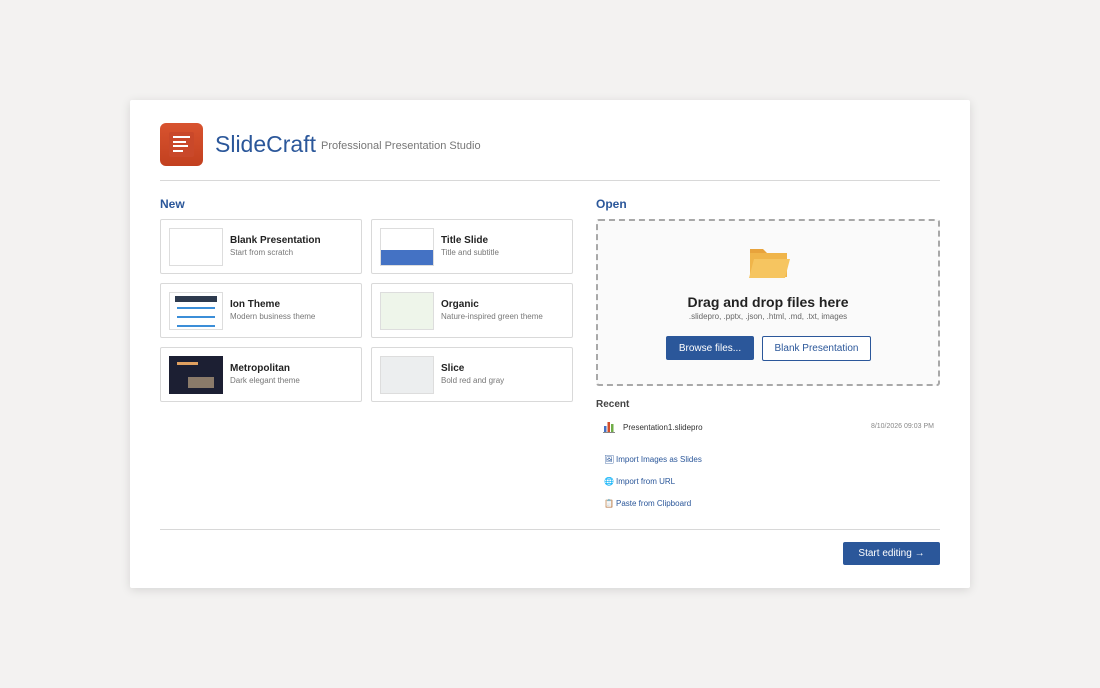 This screenshot has width=1100, height=688. I want to click on template-description: Modern business theme, so click(273, 316).